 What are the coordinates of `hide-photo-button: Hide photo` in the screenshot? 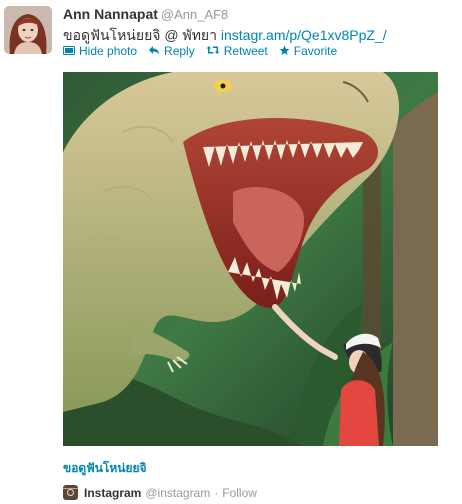 It's located at (100, 51).